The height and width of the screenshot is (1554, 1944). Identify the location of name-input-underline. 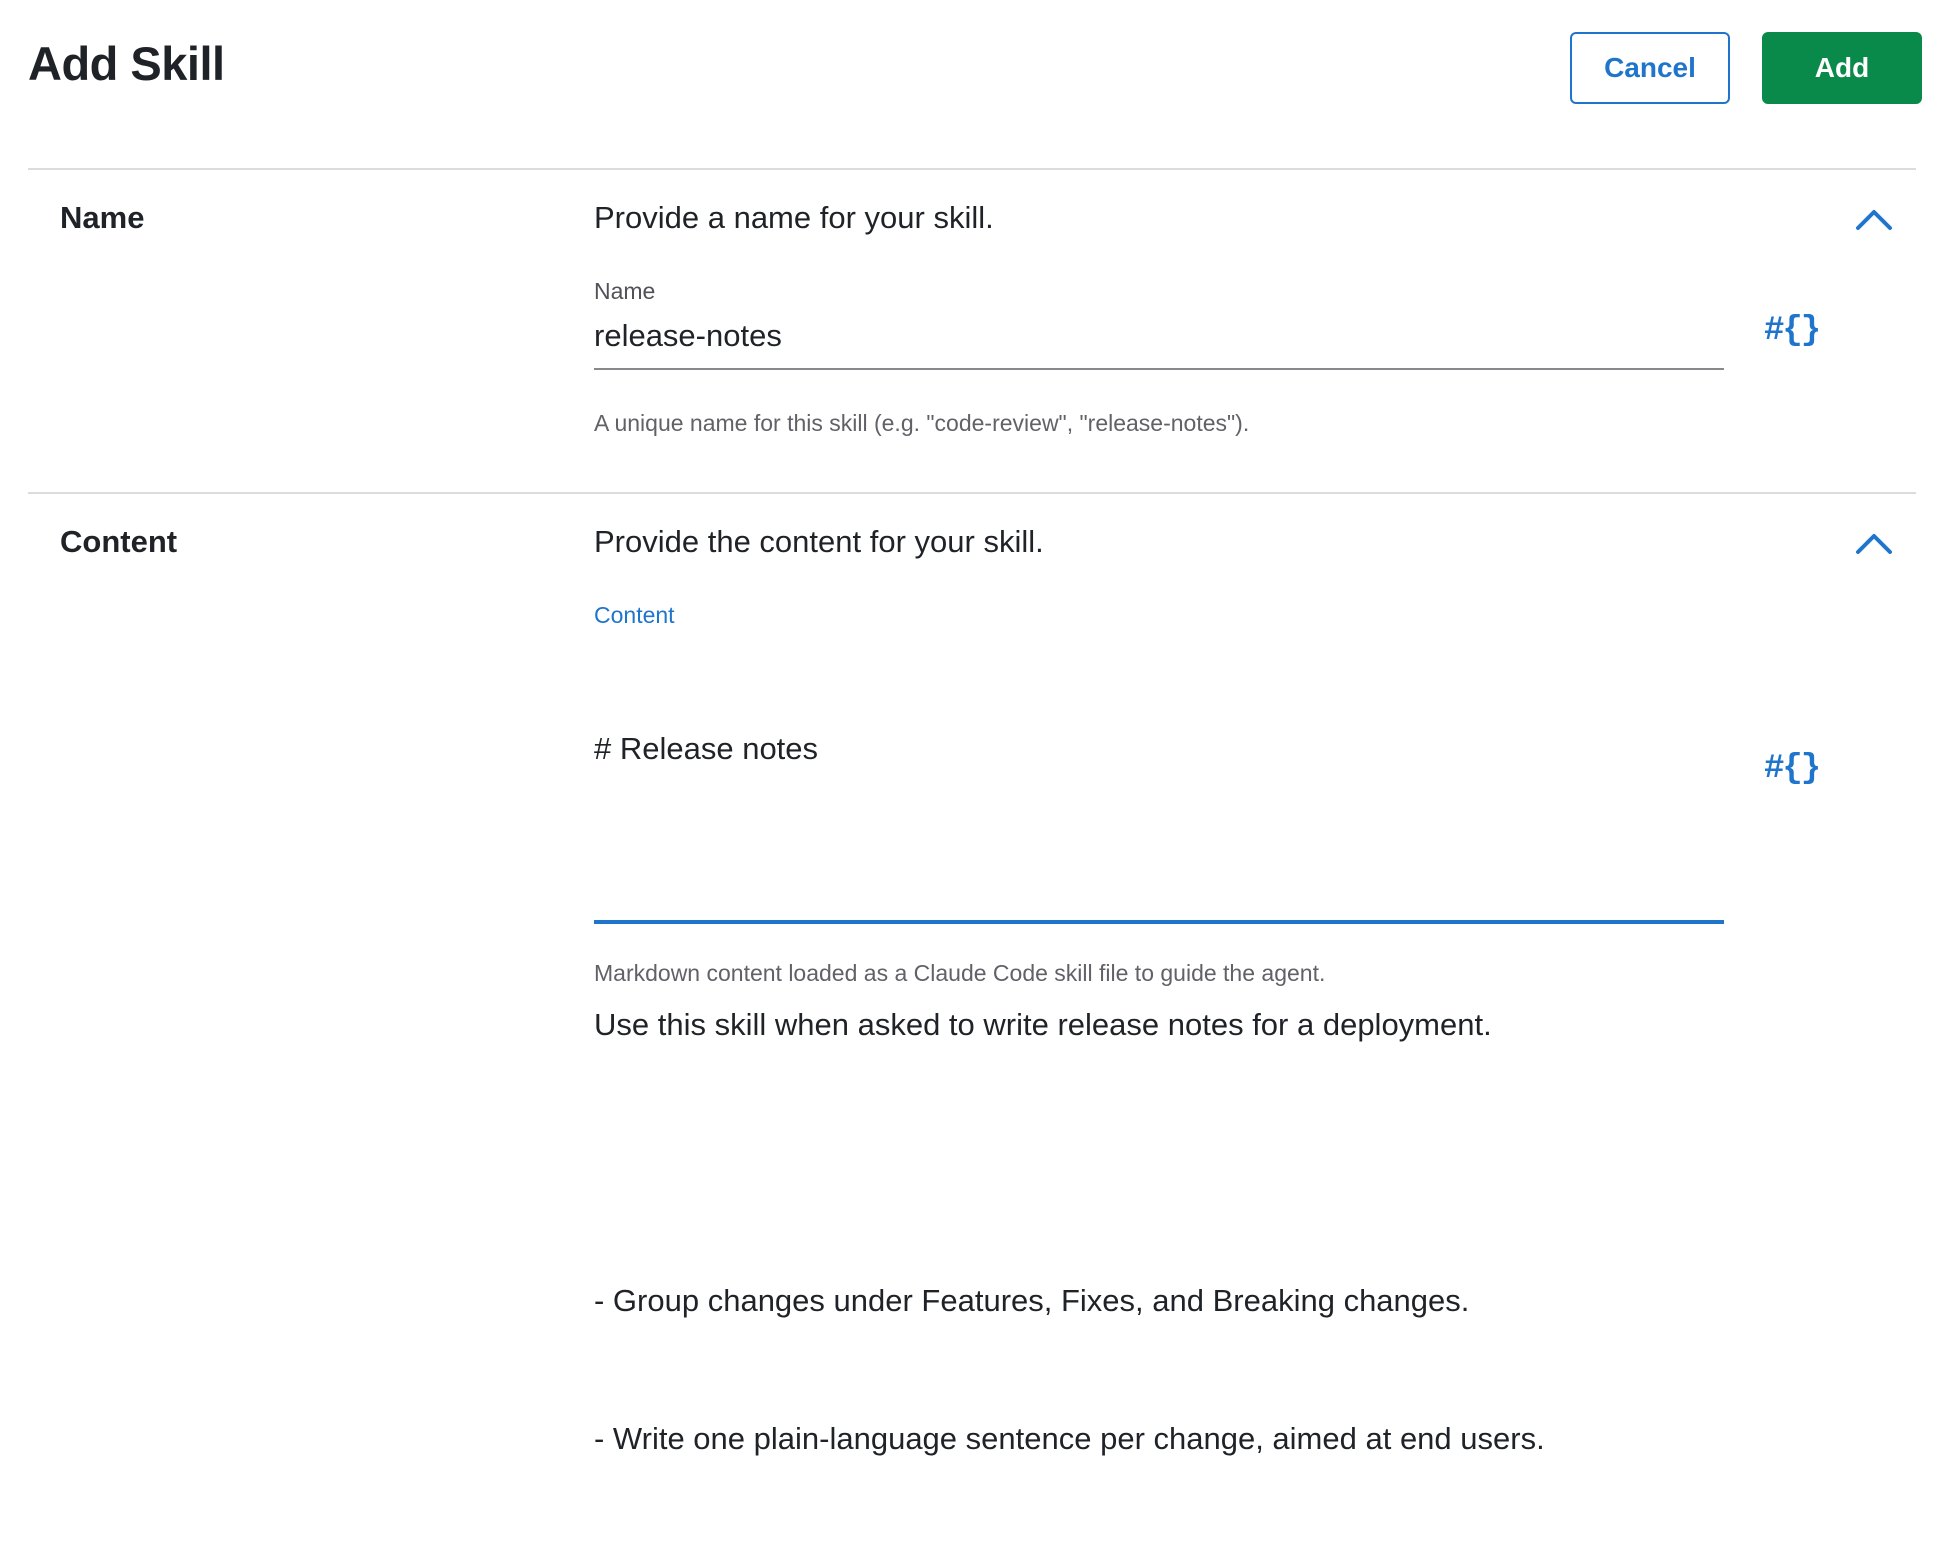
(1159, 369).